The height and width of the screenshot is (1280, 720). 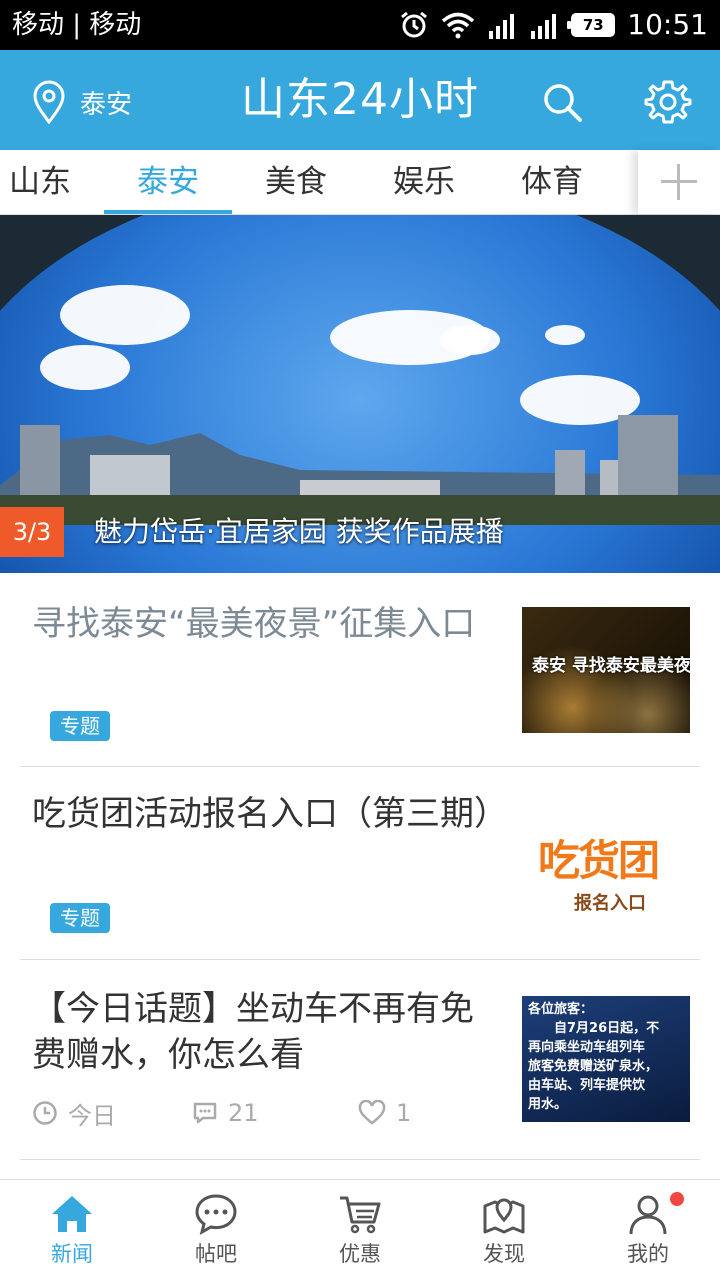 I want to click on location-selector: 泰安, so click(x=82, y=102).